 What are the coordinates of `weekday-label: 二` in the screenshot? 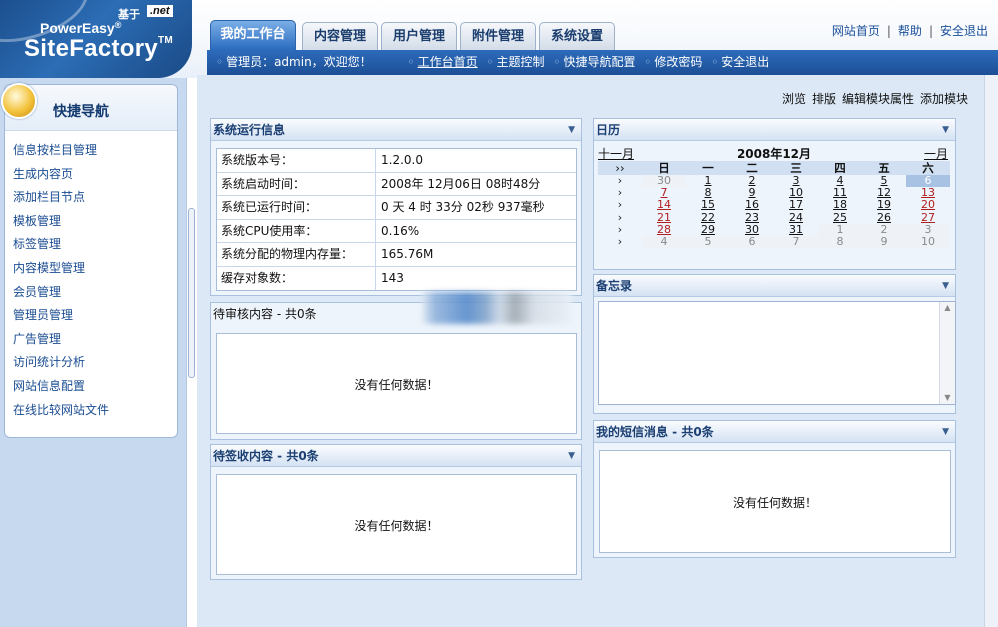 It's located at (752, 168).